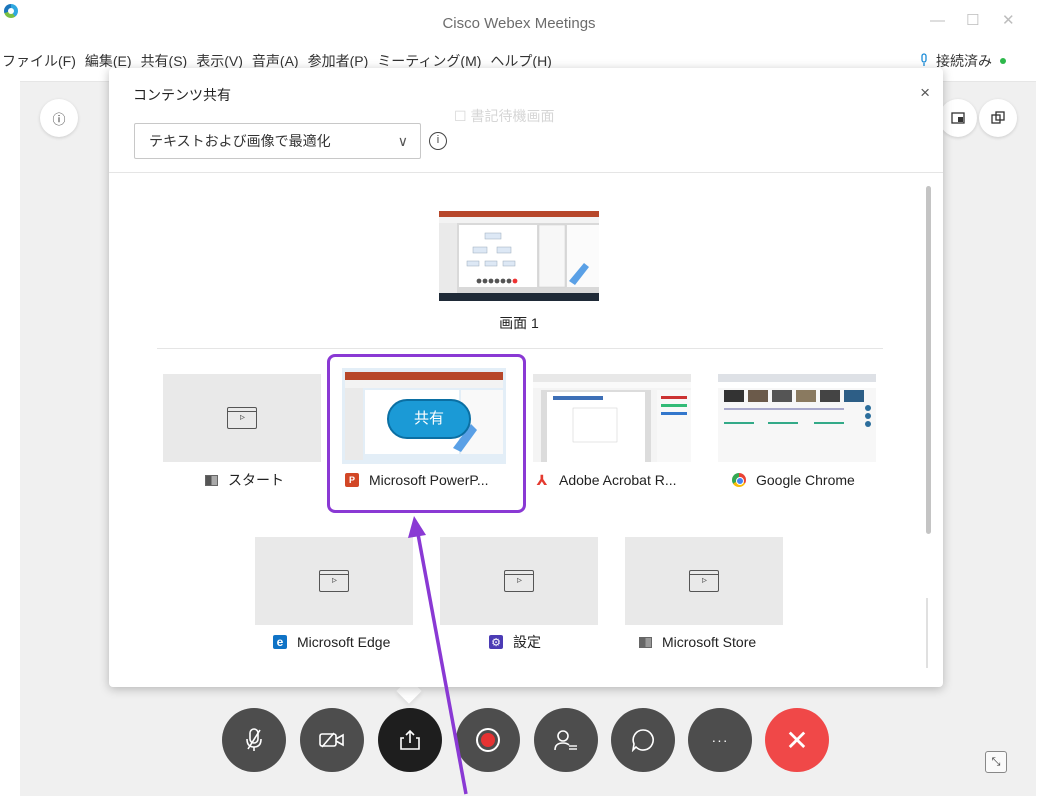 This screenshot has height=796, width=1038. I want to click on settings-icon: ⚙, so click(496, 642).